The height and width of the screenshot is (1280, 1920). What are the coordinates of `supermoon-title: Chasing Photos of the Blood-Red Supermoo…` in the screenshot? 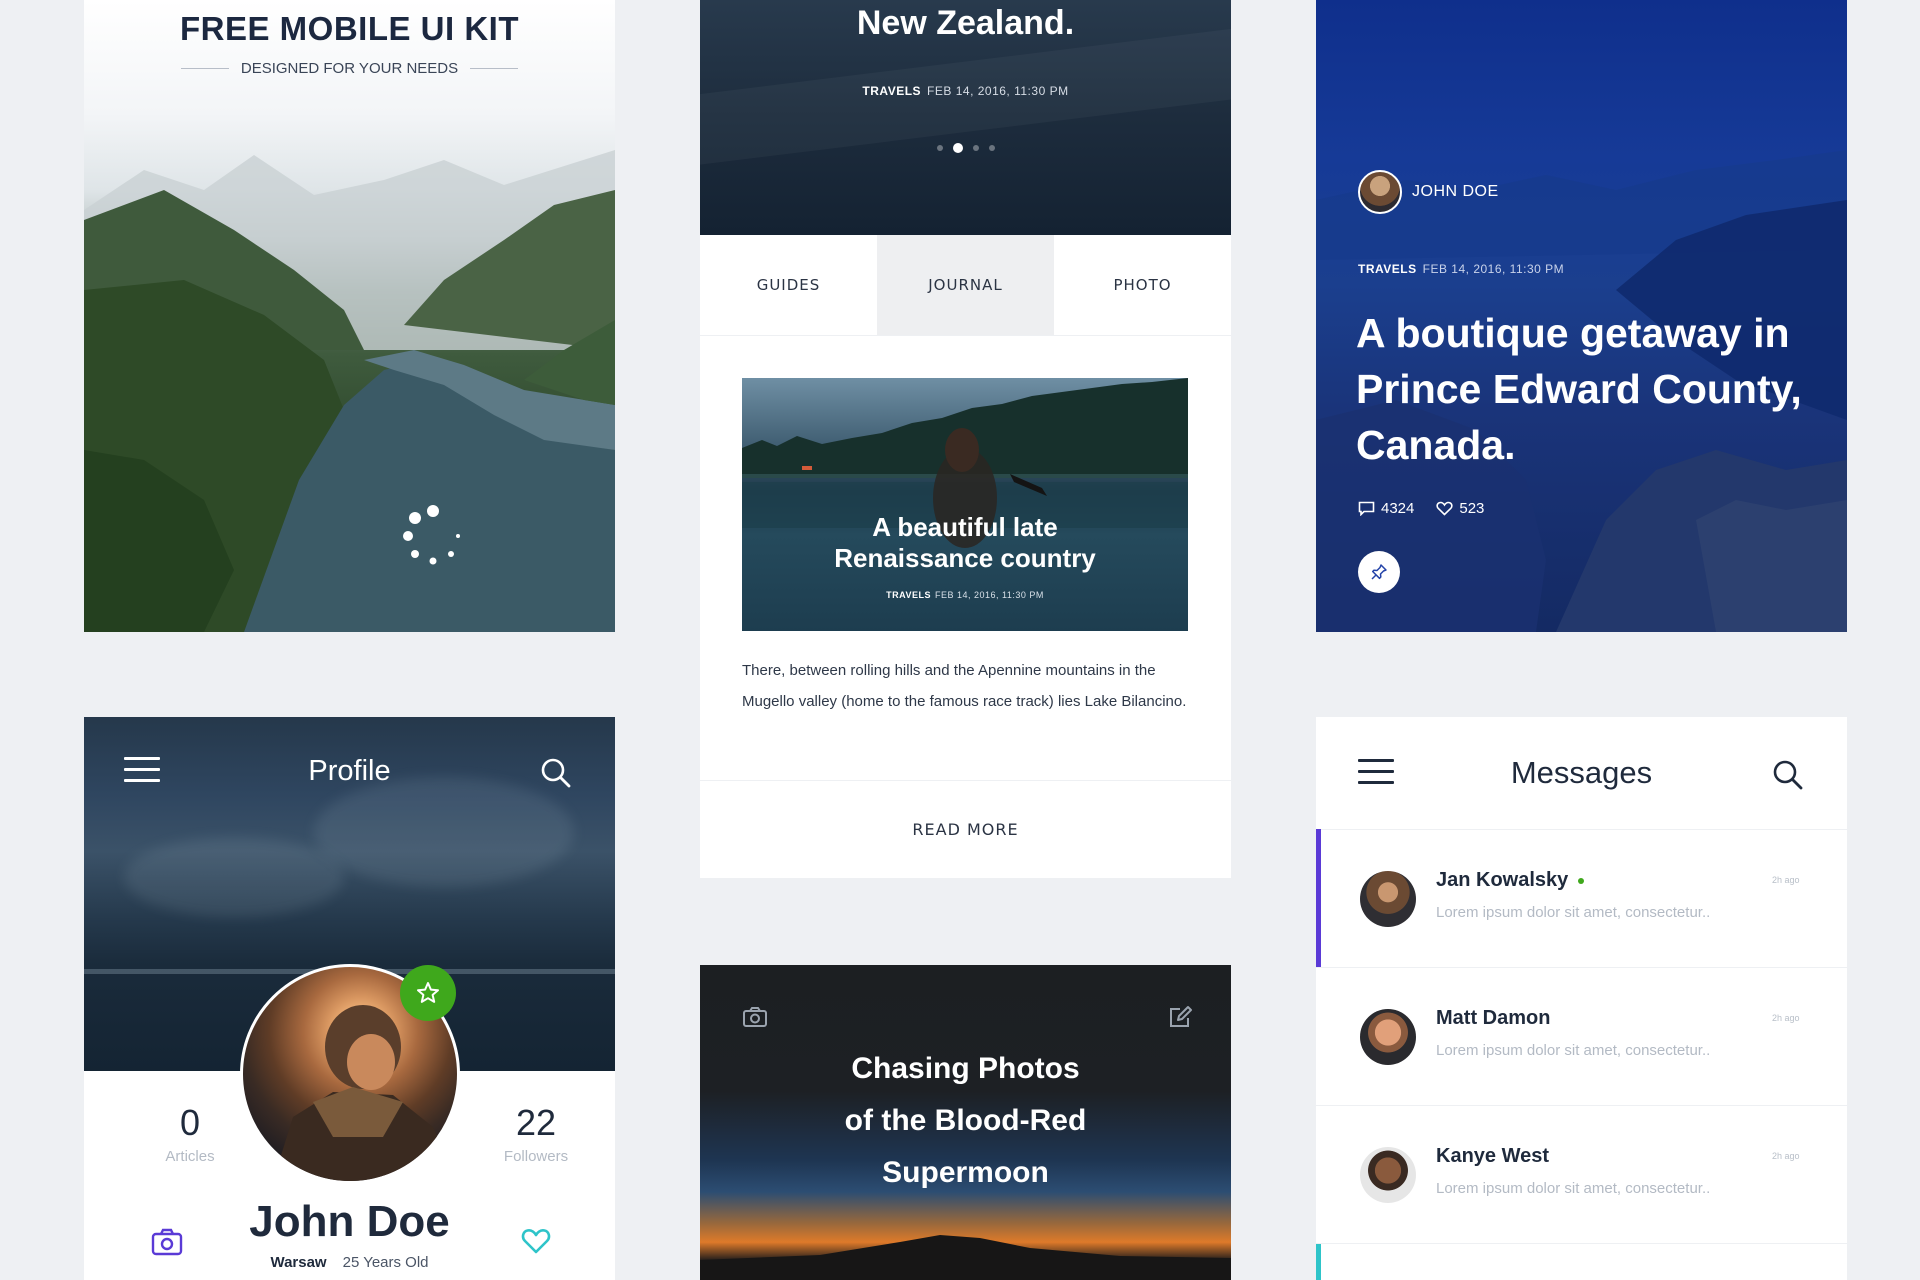 It's located at (965, 1121).